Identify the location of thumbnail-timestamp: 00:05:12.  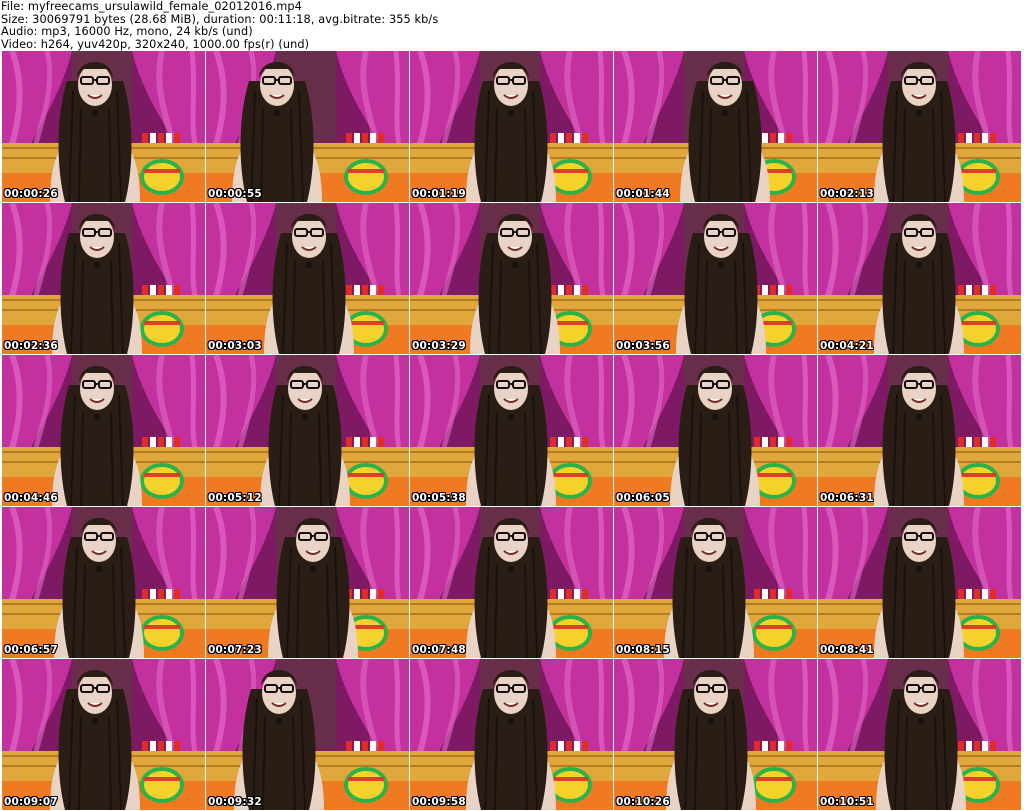
(235, 498).